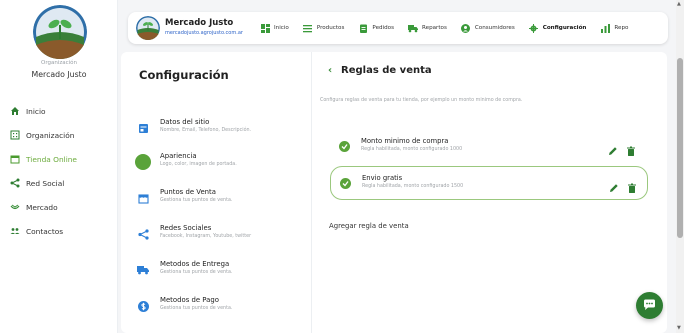 The height and width of the screenshot is (333, 684). I want to click on topnav-item-inicio: Inicio, so click(274, 28).